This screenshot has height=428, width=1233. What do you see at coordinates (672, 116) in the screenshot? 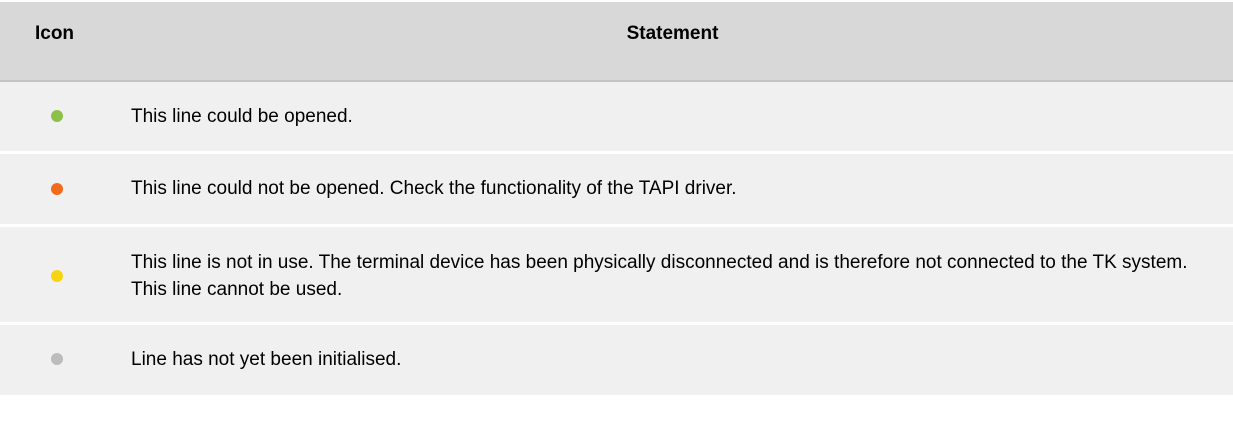
I see `statement-cell: This line could be opened.` at bounding box center [672, 116].